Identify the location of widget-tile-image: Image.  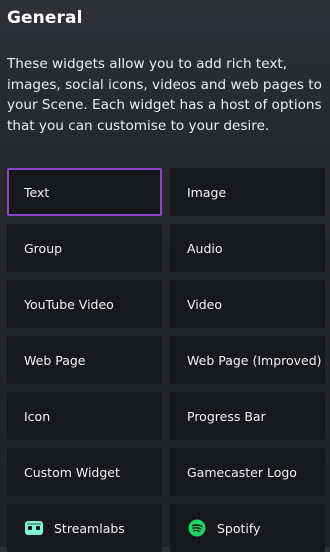
(247, 192).